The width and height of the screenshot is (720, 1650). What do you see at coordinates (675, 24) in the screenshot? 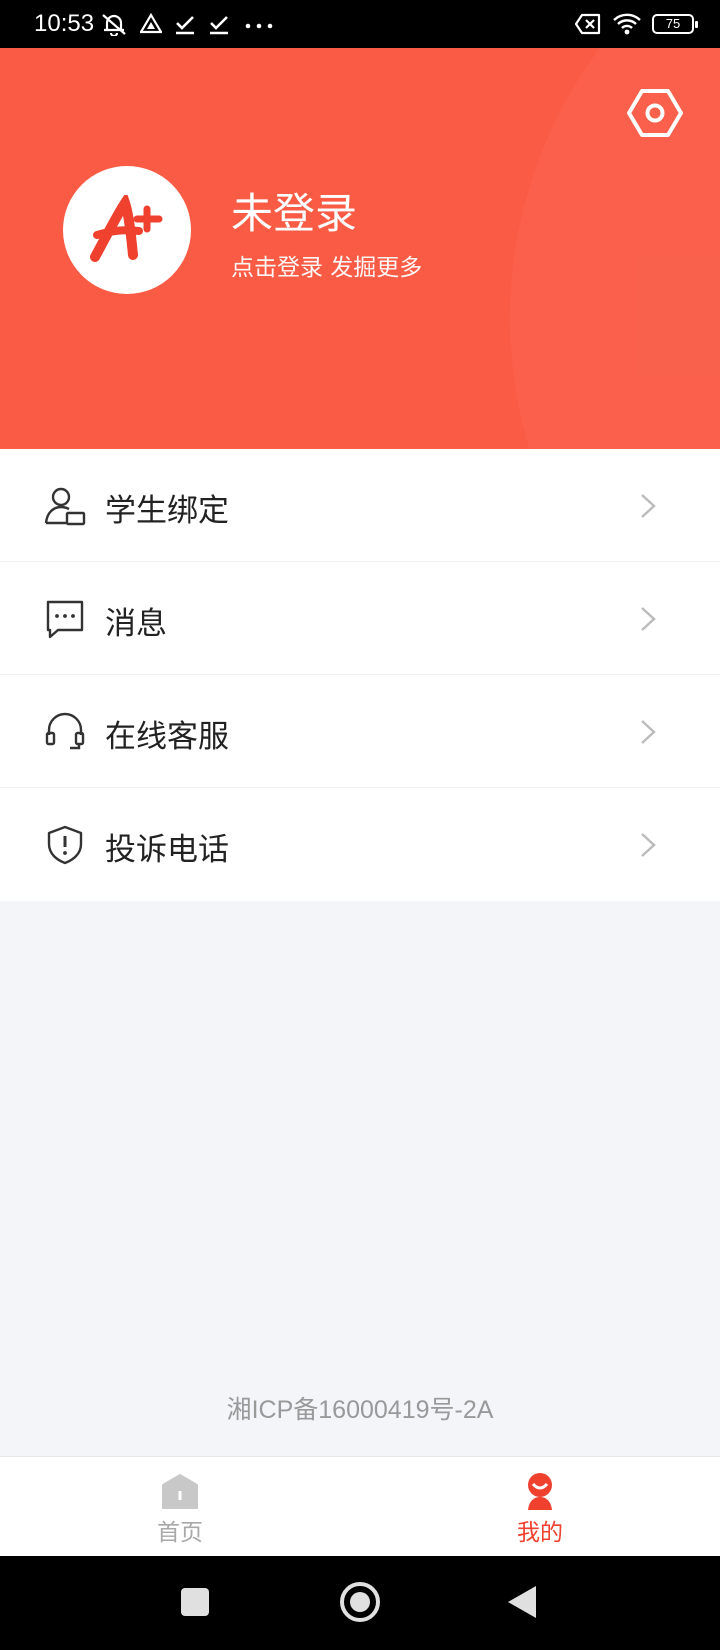
I see `battery-icon: 75` at bounding box center [675, 24].